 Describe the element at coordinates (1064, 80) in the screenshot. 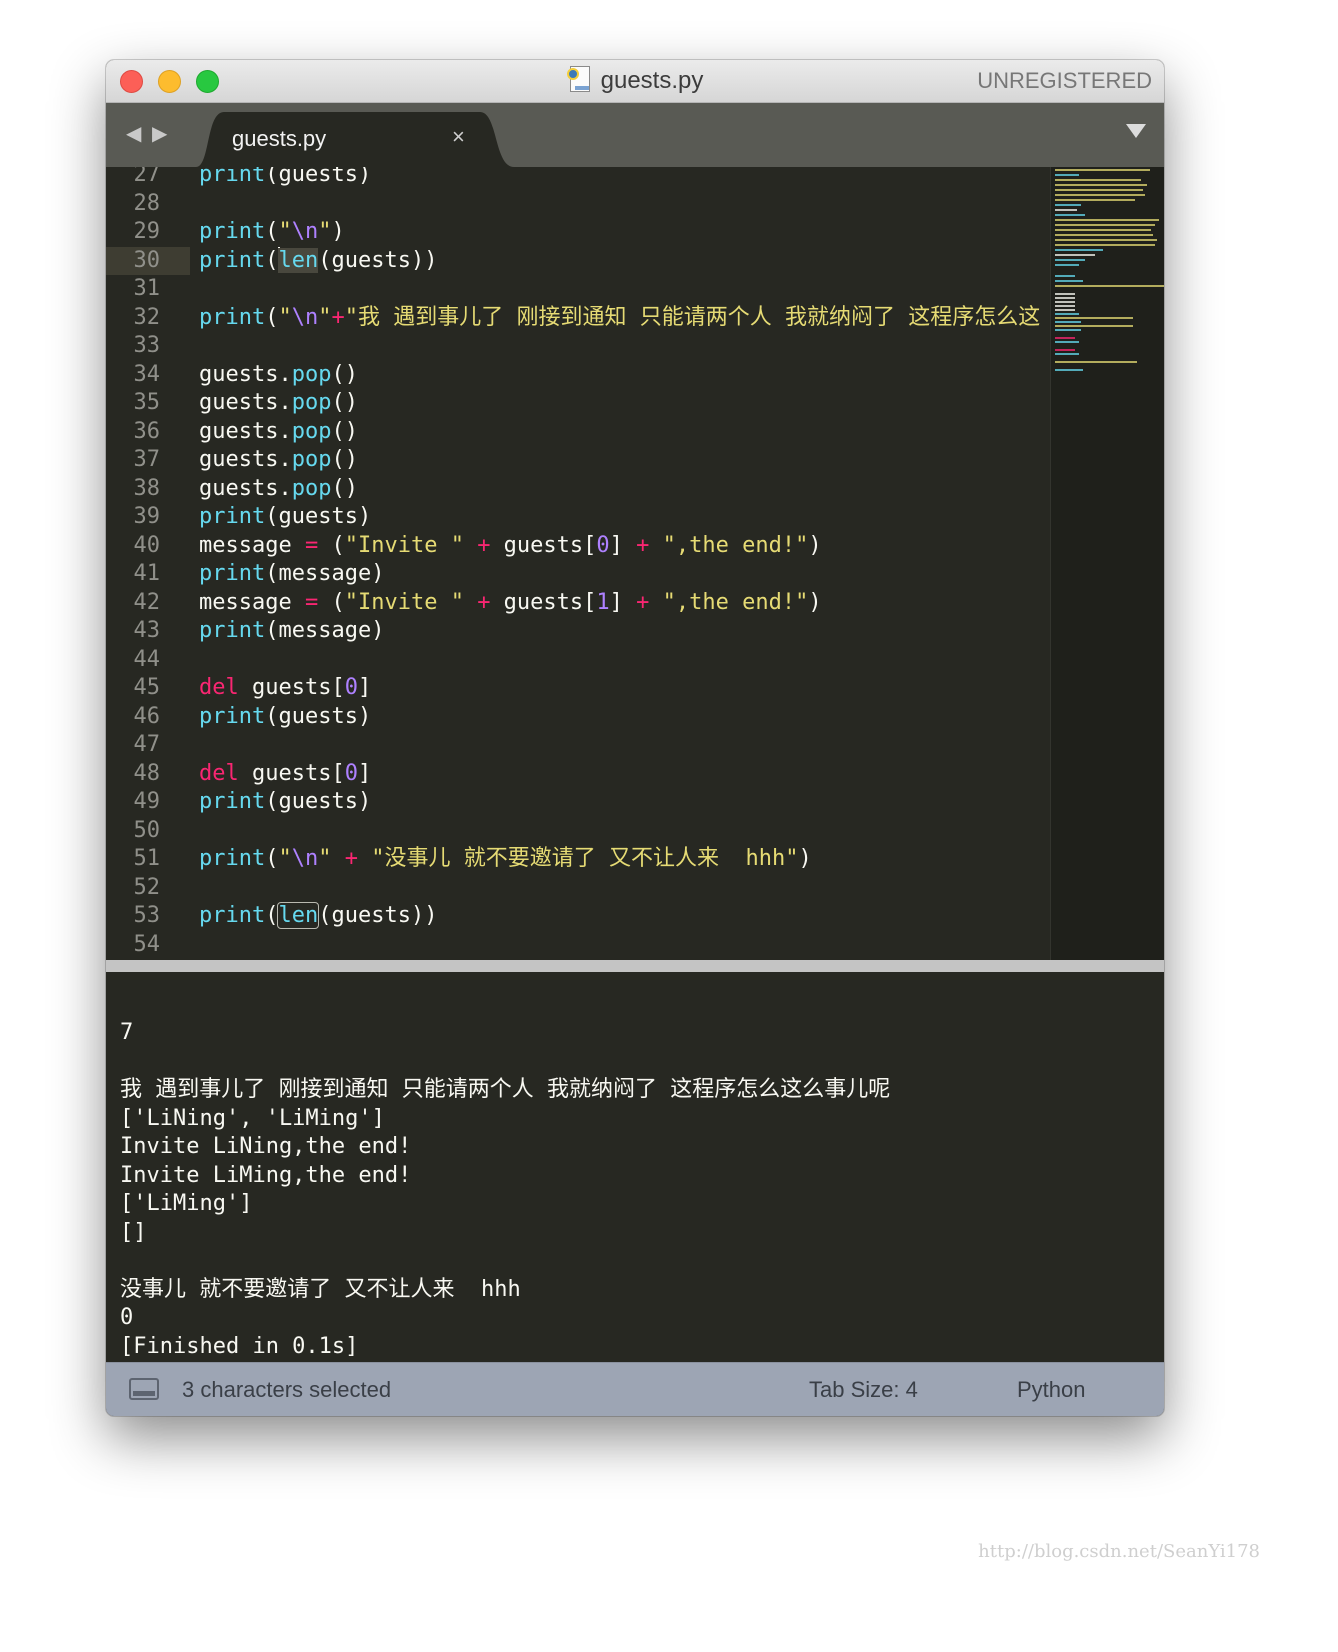

I see `unregistered-label: UNREGISTERED` at that location.